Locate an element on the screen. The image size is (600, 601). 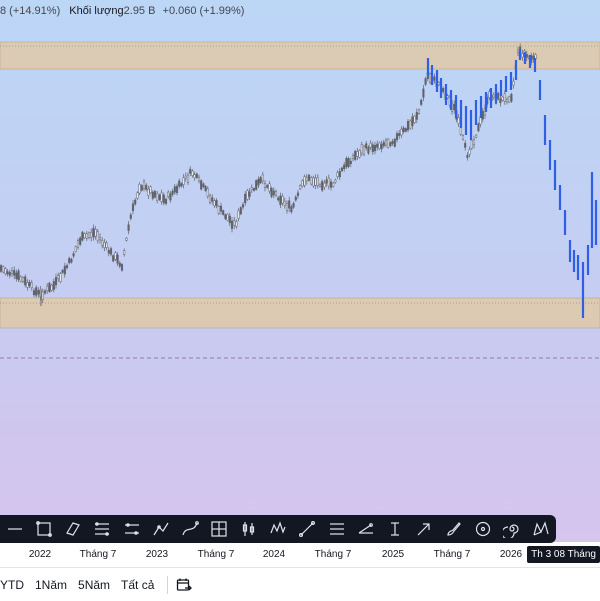
gann-box-tool is located at coordinates (219, 529).